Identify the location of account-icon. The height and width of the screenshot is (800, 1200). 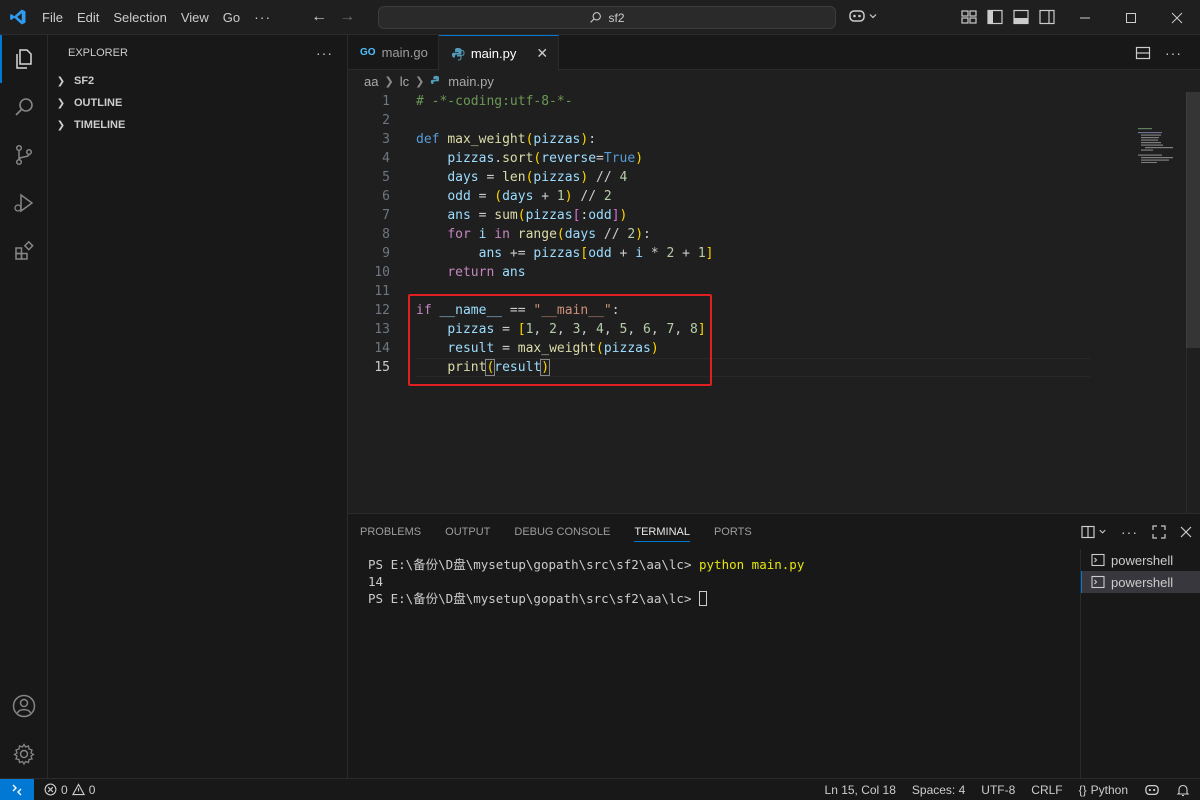
(24, 706).